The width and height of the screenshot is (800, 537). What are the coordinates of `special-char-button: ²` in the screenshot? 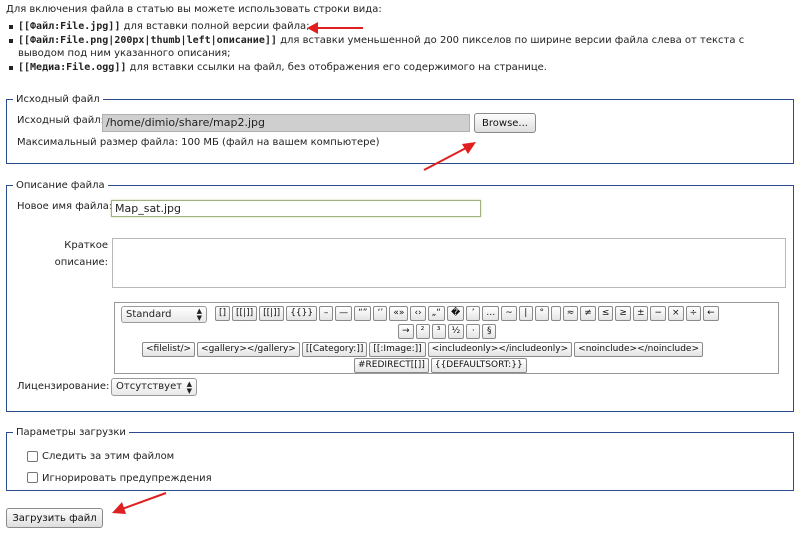 It's located at (422, 331).